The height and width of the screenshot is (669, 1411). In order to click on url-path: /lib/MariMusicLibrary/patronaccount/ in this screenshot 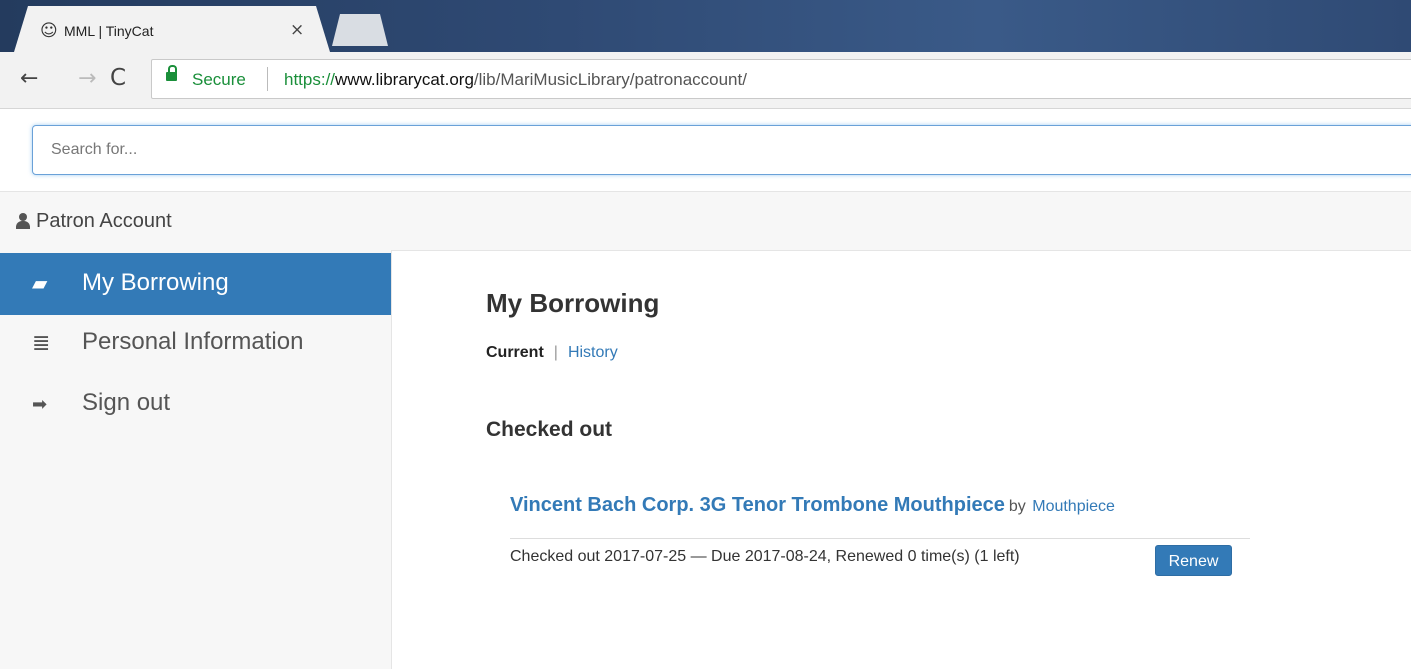, I will do `click(610, 79)`.